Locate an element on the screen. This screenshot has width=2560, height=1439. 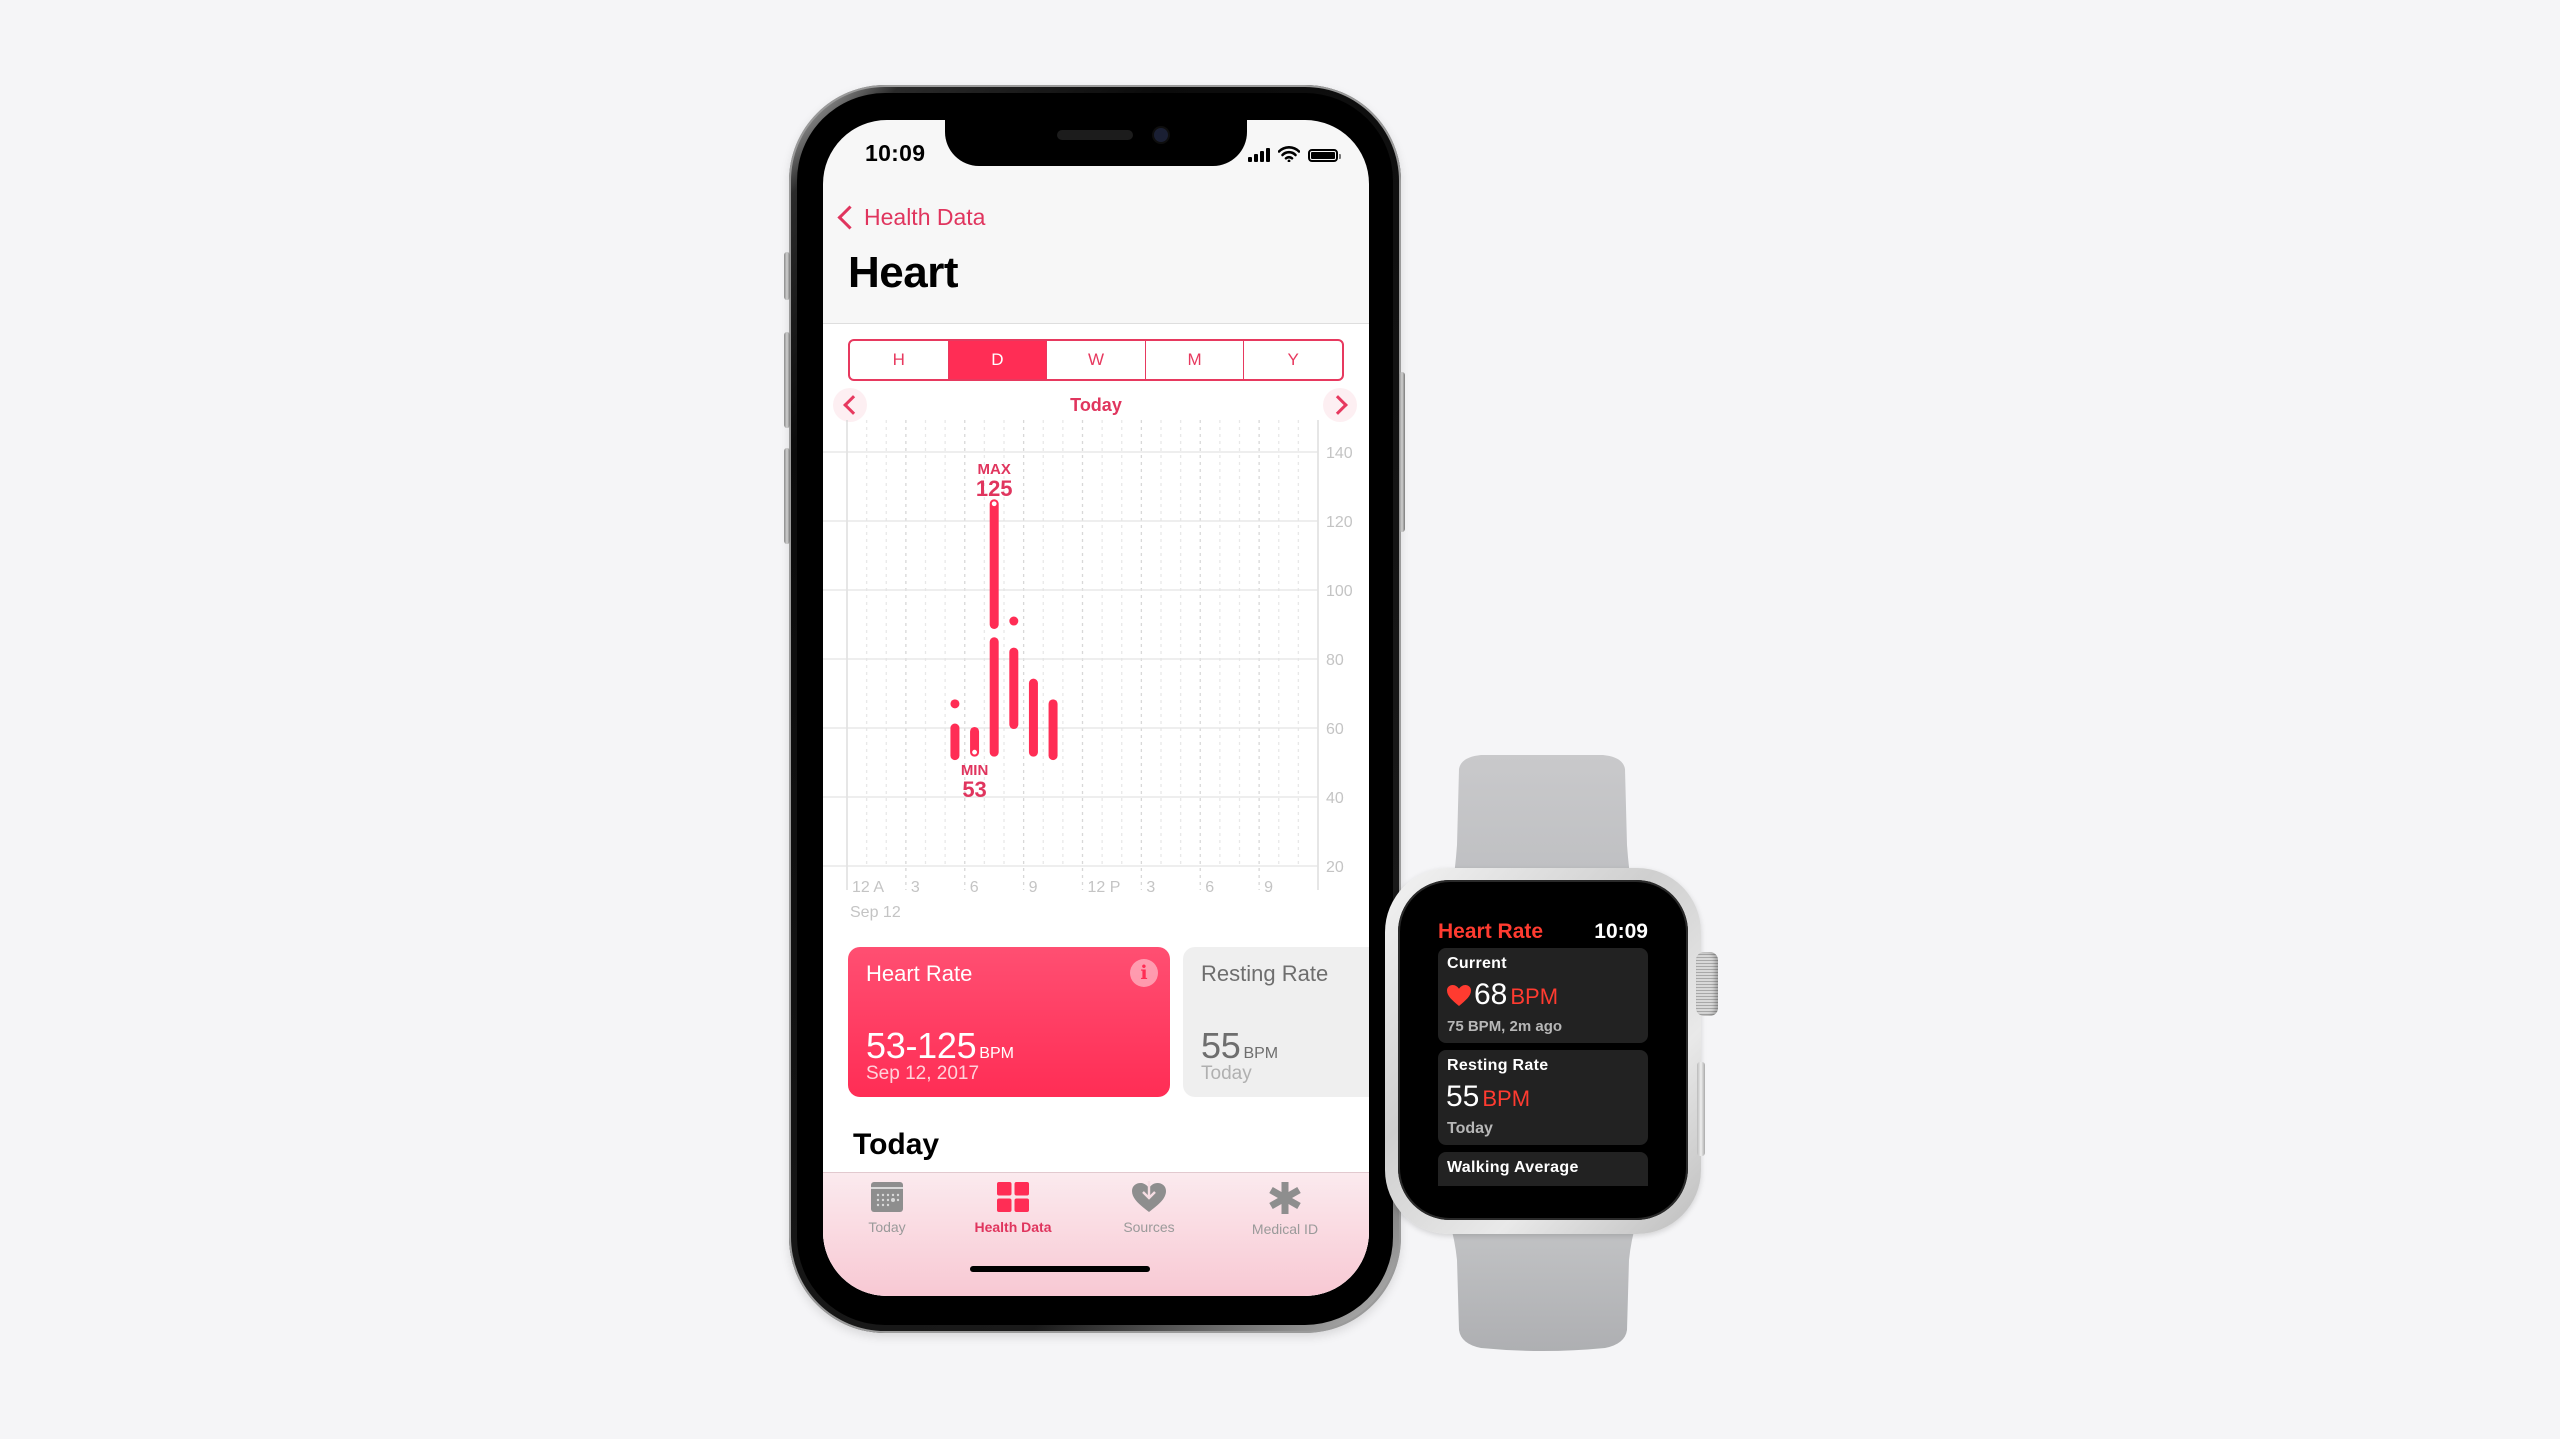
segment-day: D is located at coordinates (997, 360).